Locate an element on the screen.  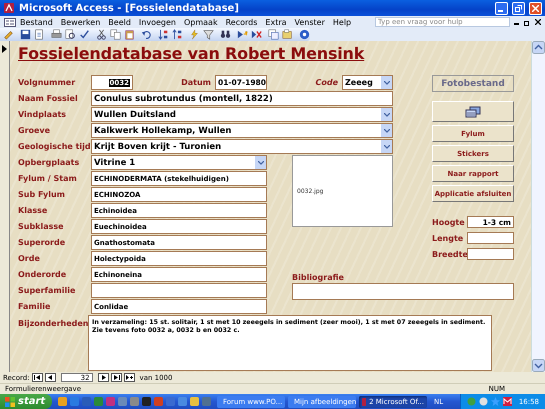
record-selector is located at coordinates (5, 206).